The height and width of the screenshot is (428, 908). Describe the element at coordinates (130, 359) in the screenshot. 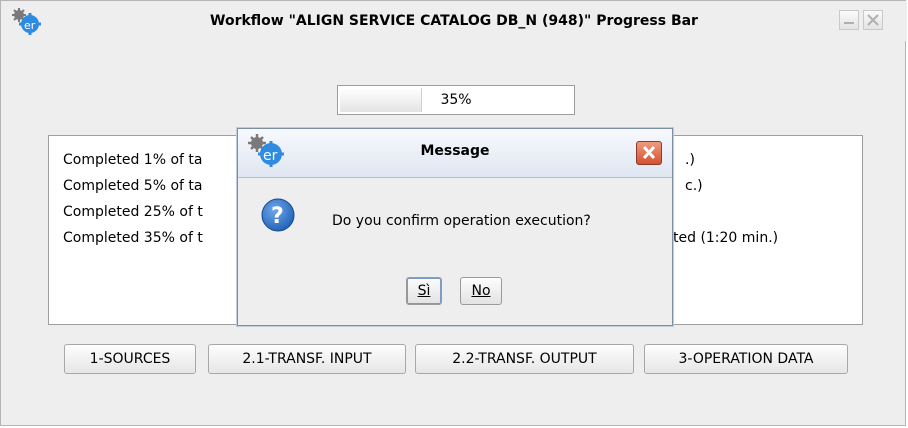

I see `sources-button: 1-SOURCES` at that location.